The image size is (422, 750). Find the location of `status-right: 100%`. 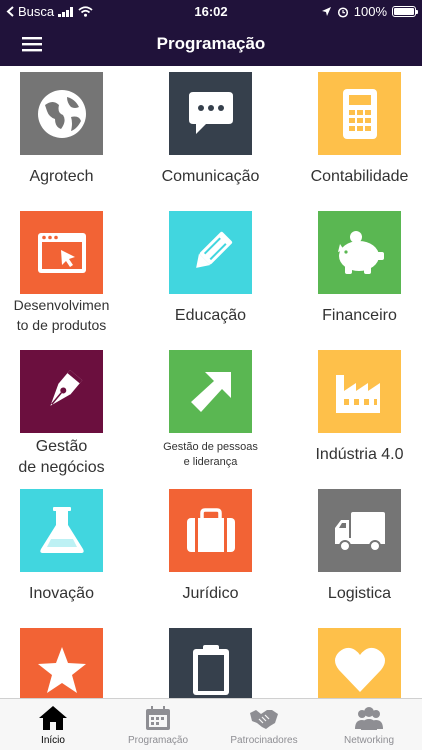

status-right: 100% is located at coordinates (369, 11).